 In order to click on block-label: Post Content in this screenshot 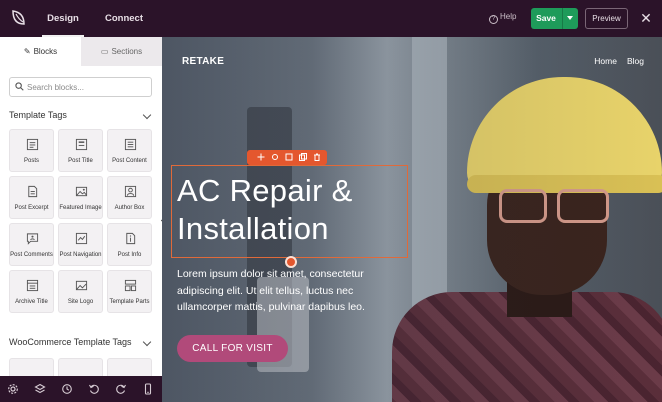, I will do `click(129, 161)`.